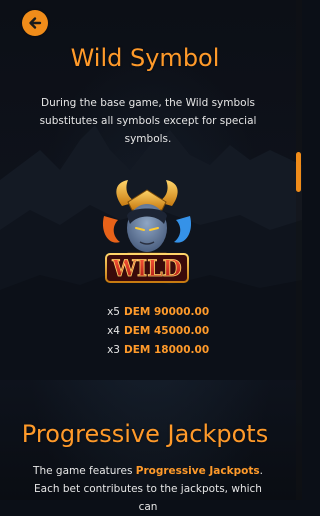 The height and width of the screenshot is (516, 320). I want to click on scrollbar-track, so click(299, 250).